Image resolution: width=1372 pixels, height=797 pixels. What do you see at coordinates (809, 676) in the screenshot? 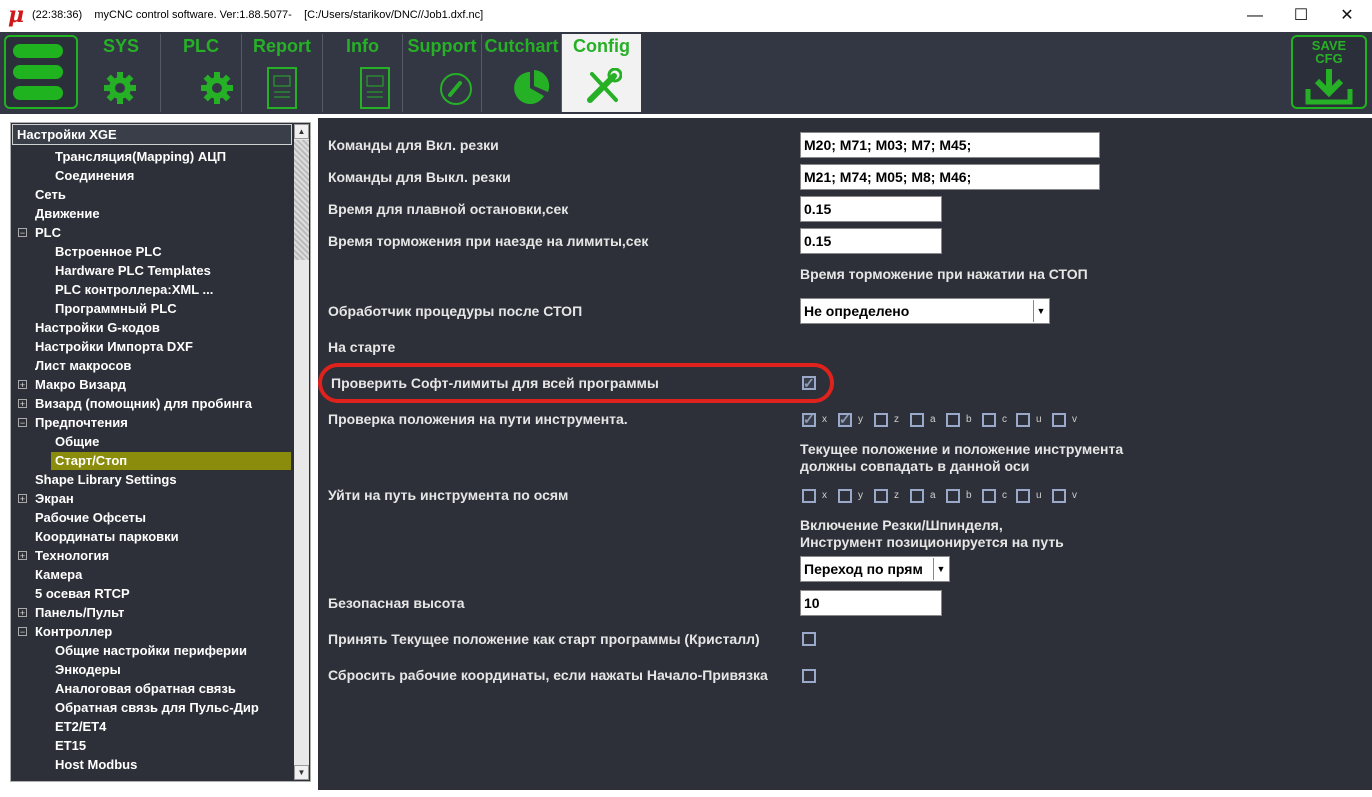
I see `reset-coords-checkbox` at bounding box center [809, 676].